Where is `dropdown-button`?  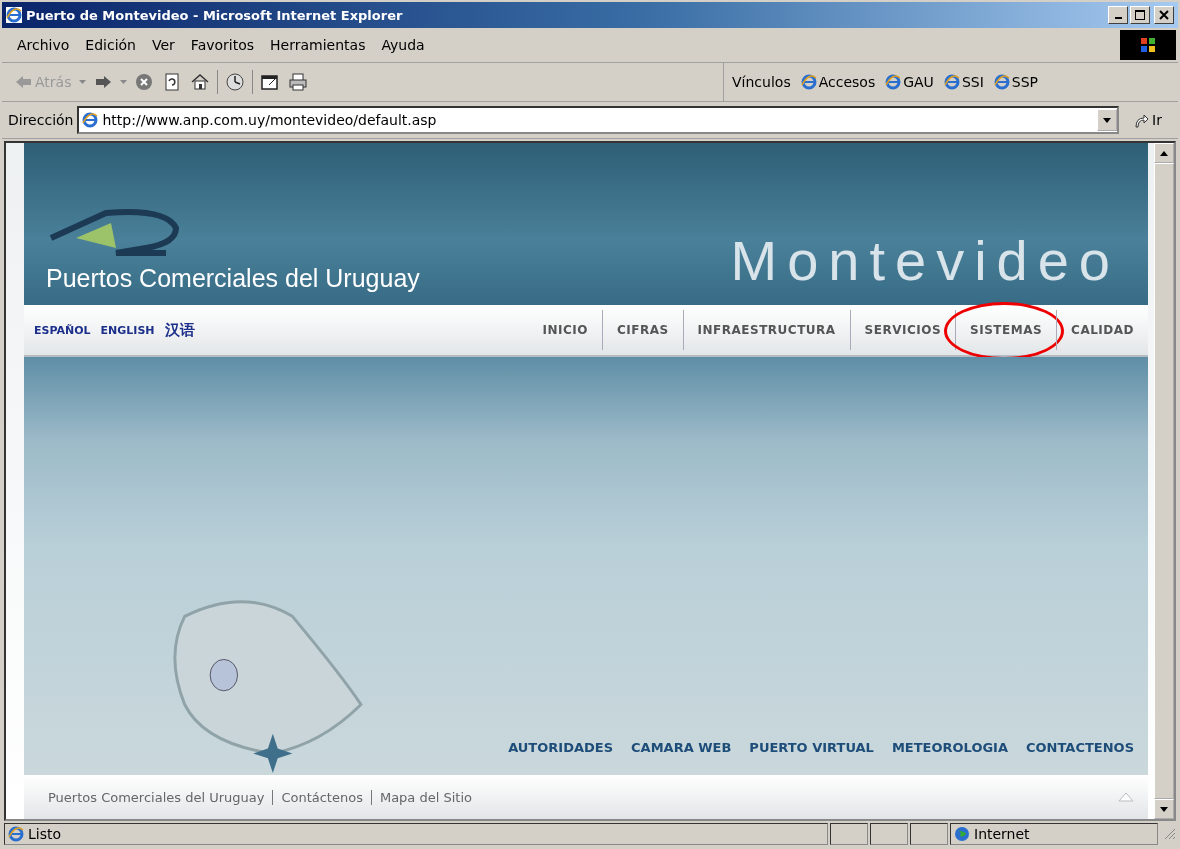 dropdown-button is located at coordinates (1107, 120).